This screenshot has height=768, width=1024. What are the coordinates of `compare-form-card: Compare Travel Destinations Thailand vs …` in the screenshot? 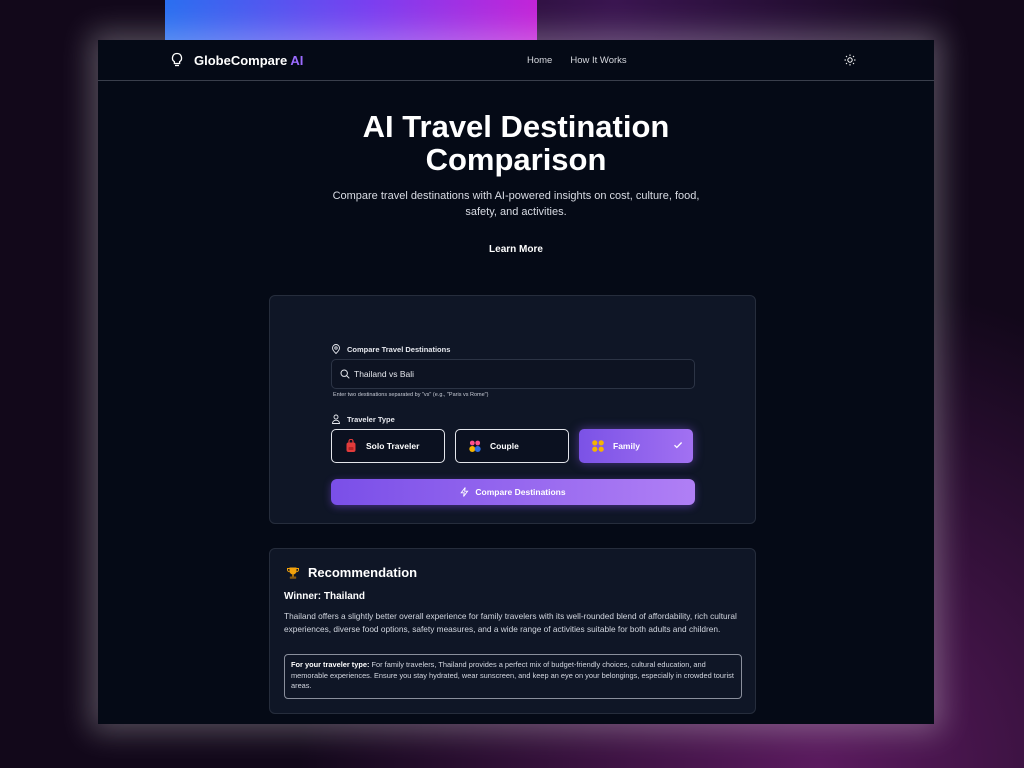 It's located at (512, 409).